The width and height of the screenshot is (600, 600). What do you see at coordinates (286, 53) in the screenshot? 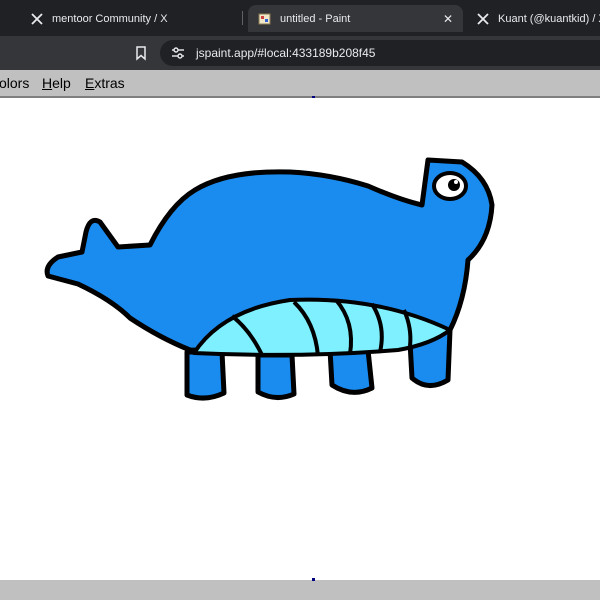
I see `url-text: jspaint.app/#local:433189b208f45` at bounding box center [286, 53].